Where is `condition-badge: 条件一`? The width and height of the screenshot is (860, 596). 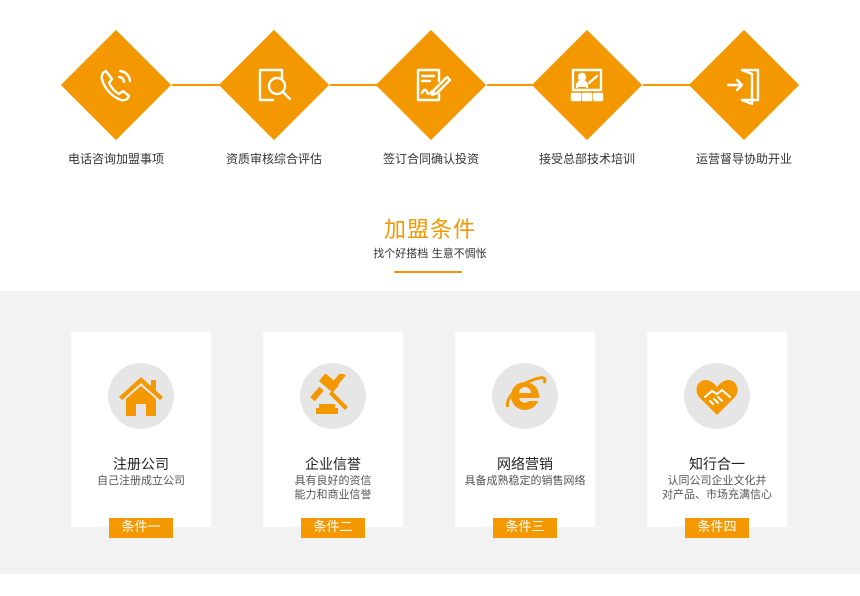
condition-badge: 条件一 is located at coordinates (141, 528).